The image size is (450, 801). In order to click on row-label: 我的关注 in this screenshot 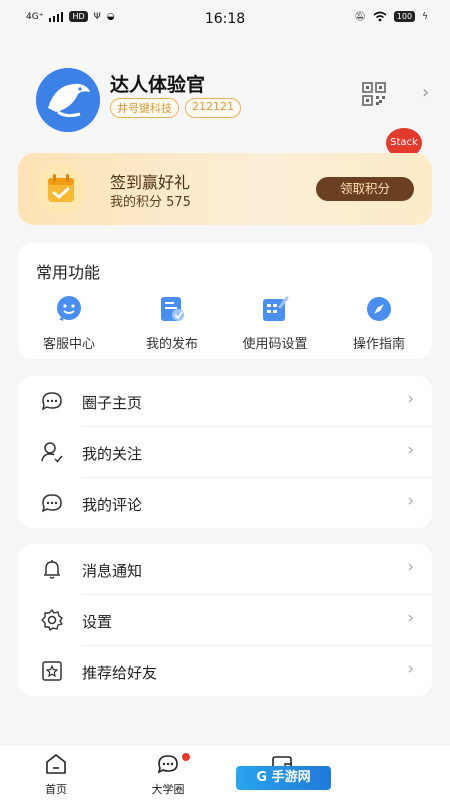, I will do `click(112, 454)`.